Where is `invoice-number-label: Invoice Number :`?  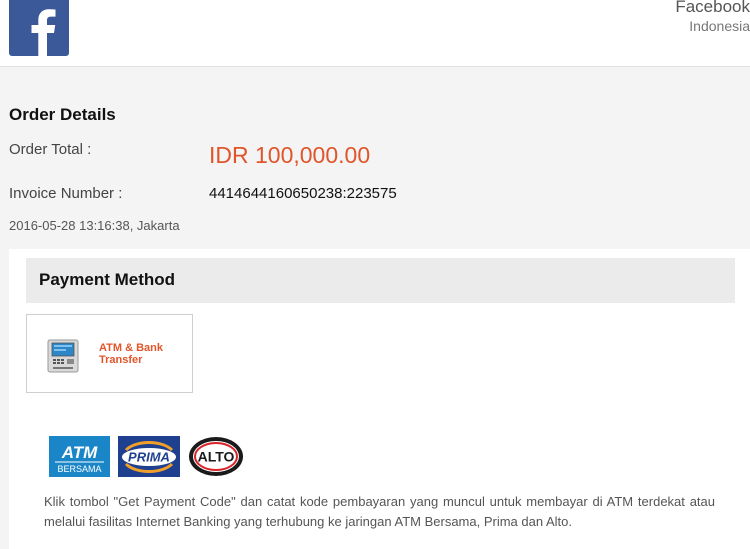
invoice-number-label: Invoice Number : is located at coordinates (66, 193).